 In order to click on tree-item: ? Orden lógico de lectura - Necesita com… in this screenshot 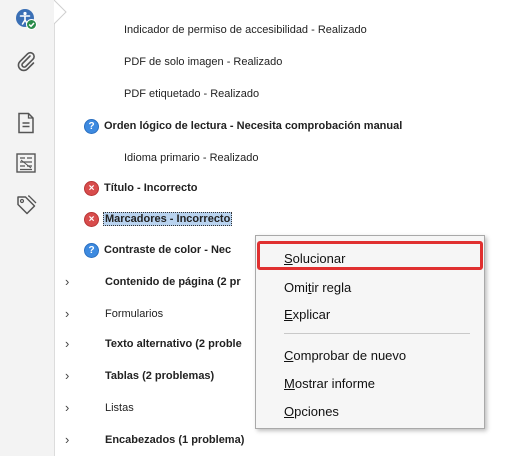, I will do `click(286, 126)`.